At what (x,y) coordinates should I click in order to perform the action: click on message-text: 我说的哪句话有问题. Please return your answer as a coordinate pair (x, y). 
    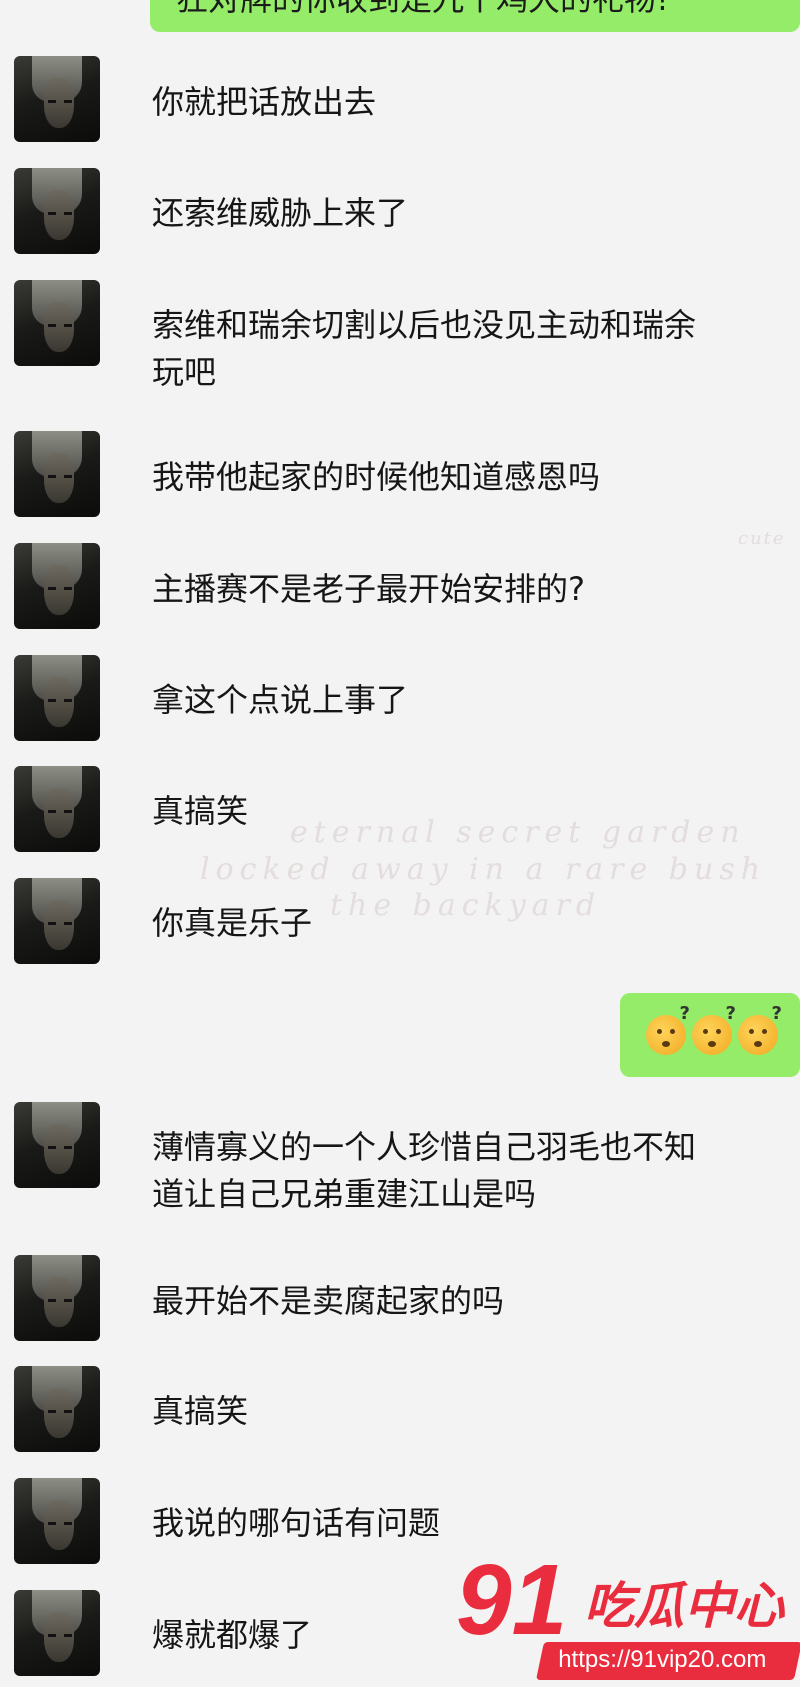
    Looking at the image, I should click on (296, 1523).